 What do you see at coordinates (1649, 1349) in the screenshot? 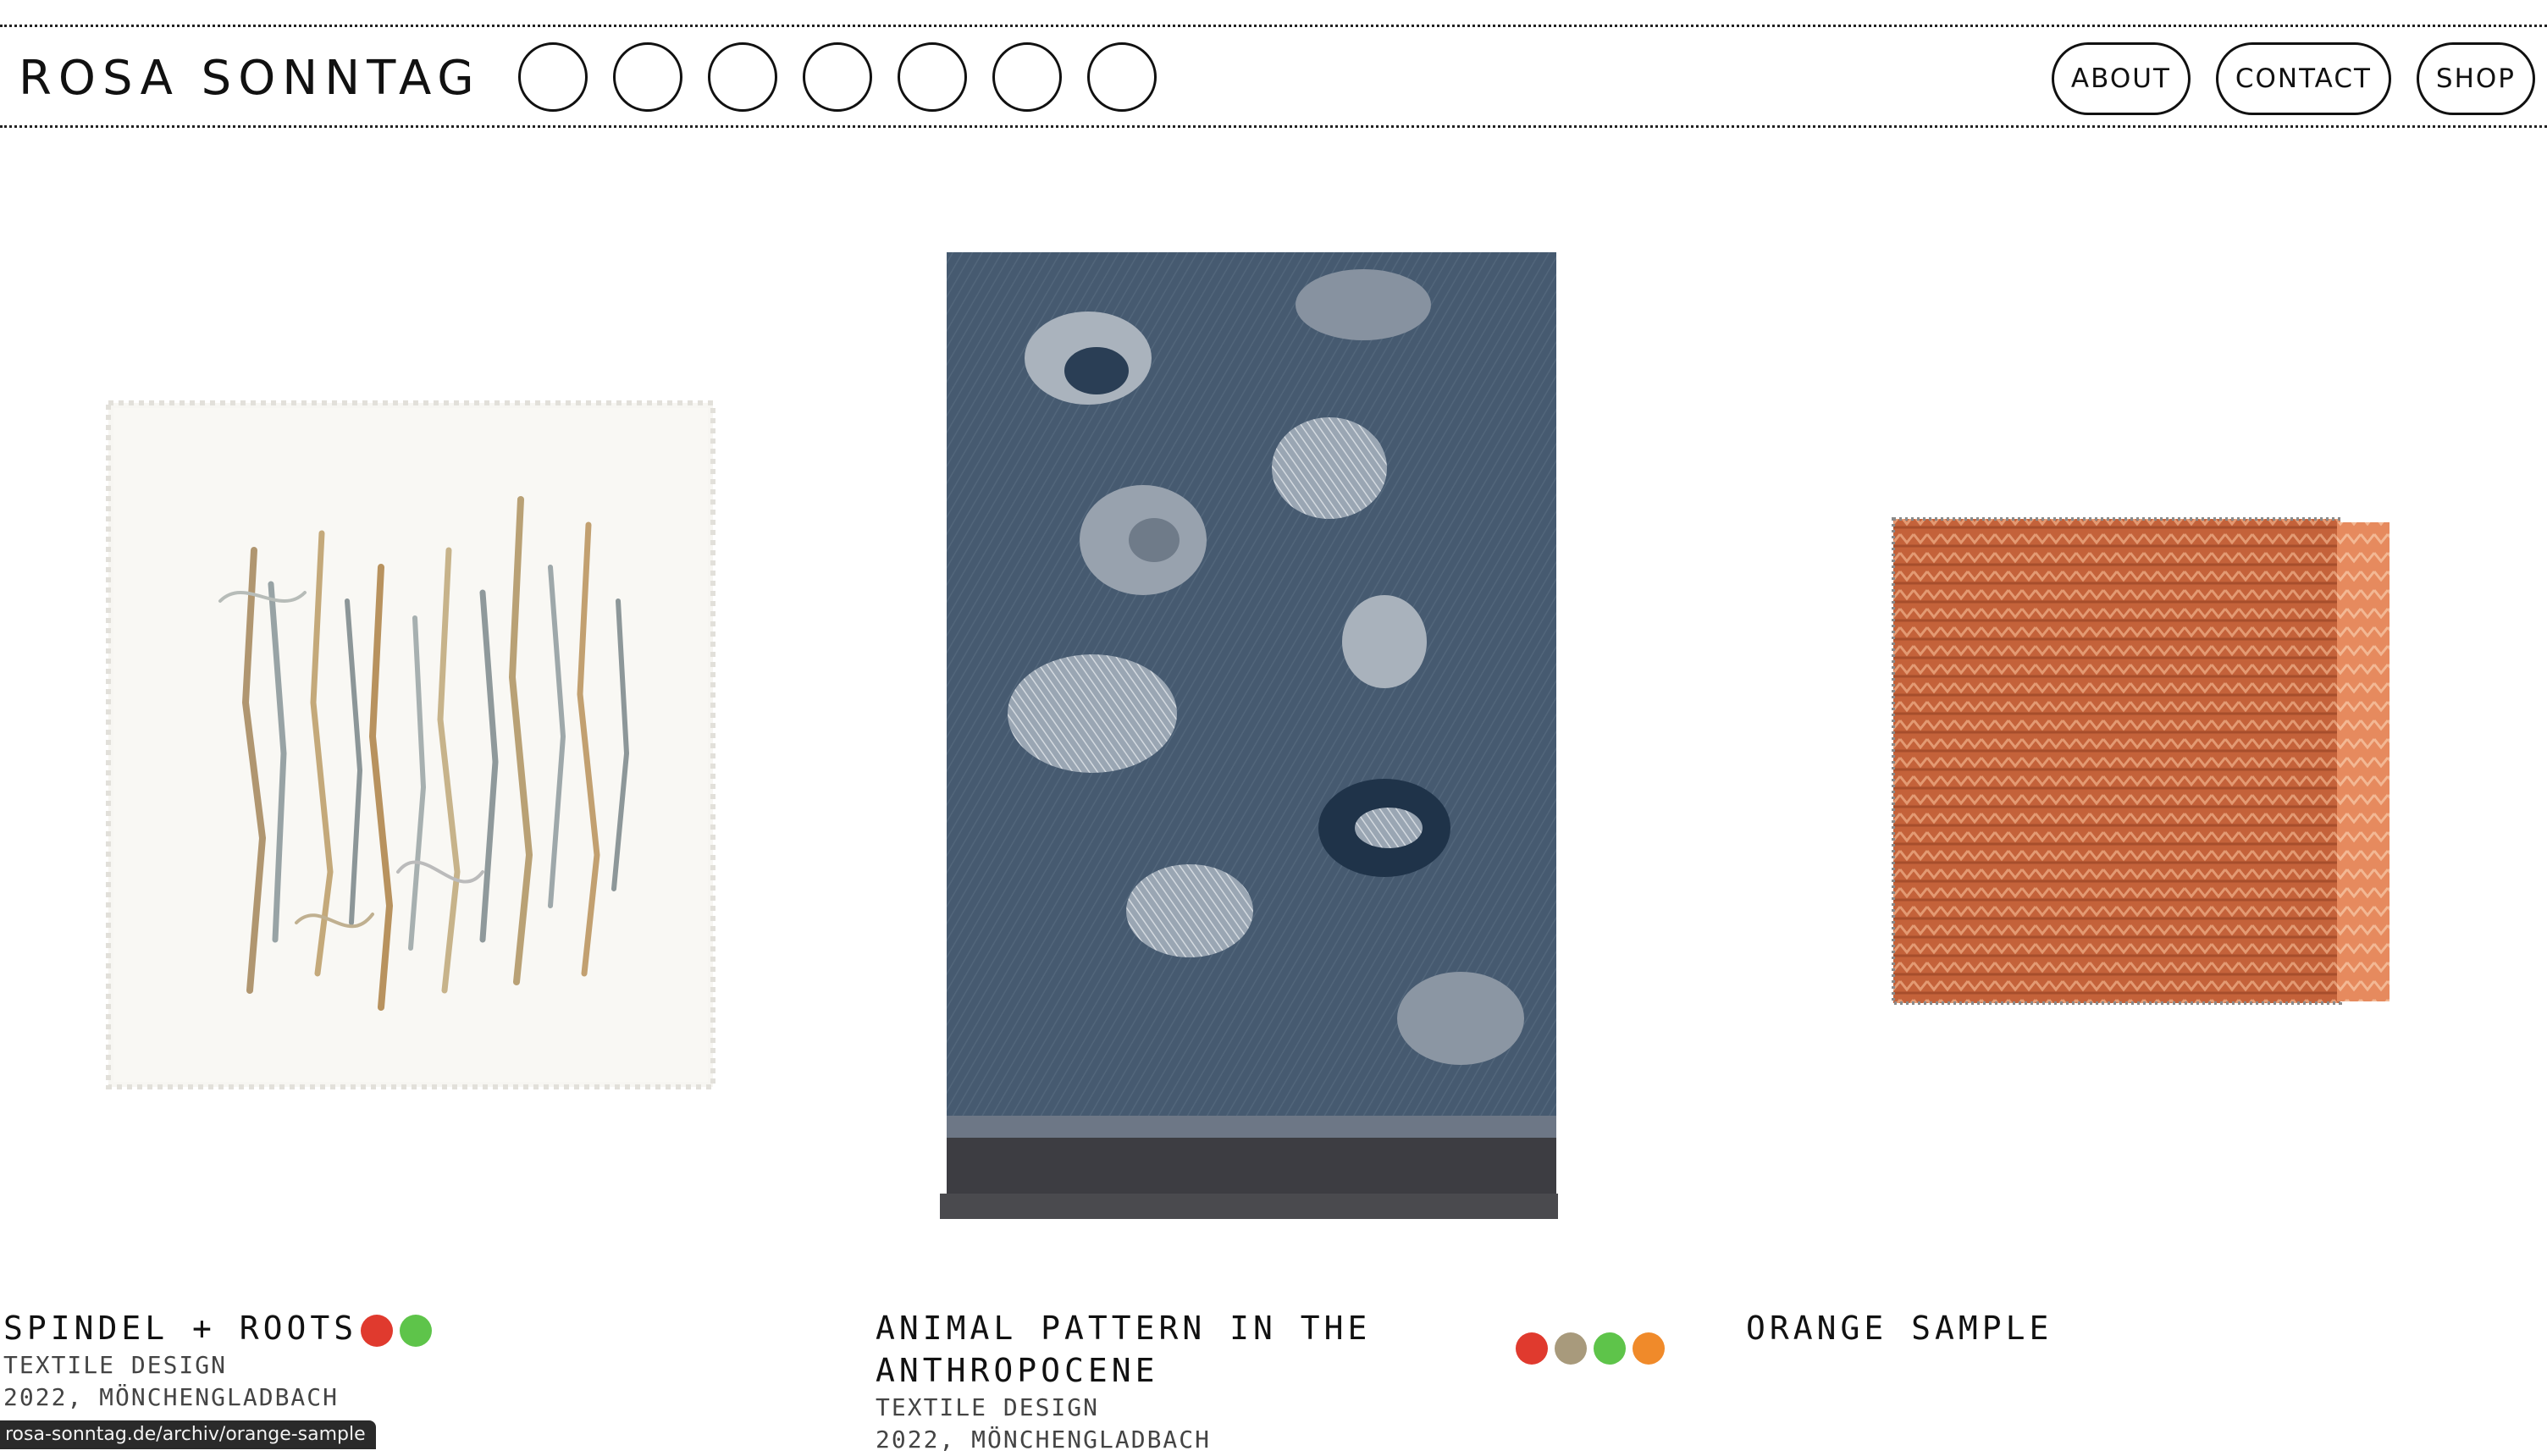
I see `orange-dot` at bounding box center [1649, 1349].